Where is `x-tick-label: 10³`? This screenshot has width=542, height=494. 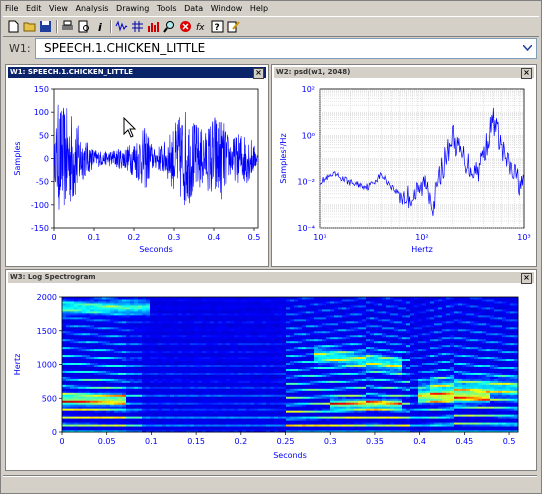 x-tick-label: 10³ is located at coordinates (523, 237).